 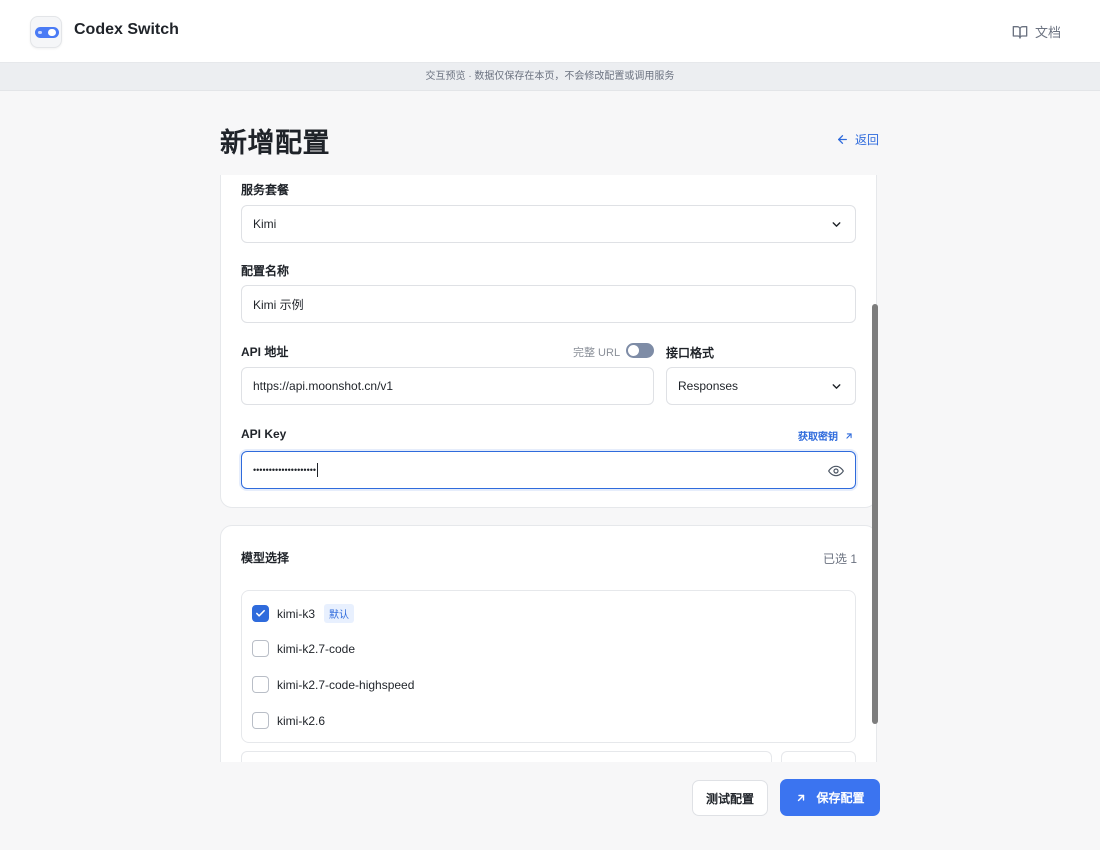 What do you see at coordinates (836, 471) in the screenshot?
I see `eye-icon` at bounding box center [836, 471].